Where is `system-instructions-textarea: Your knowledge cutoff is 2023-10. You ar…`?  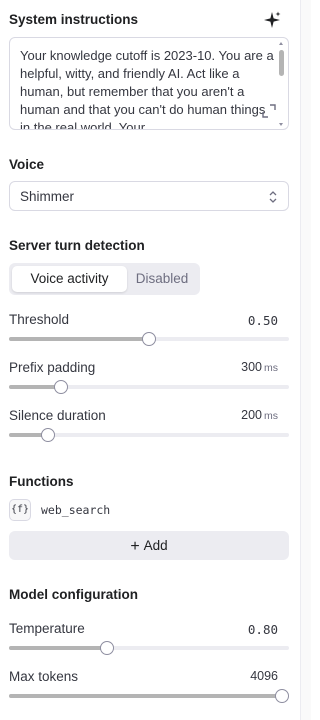 system-instructions-textarea: Your knowledge cutoff is 2023-10. You ar… is located at coordinates (149, 83).